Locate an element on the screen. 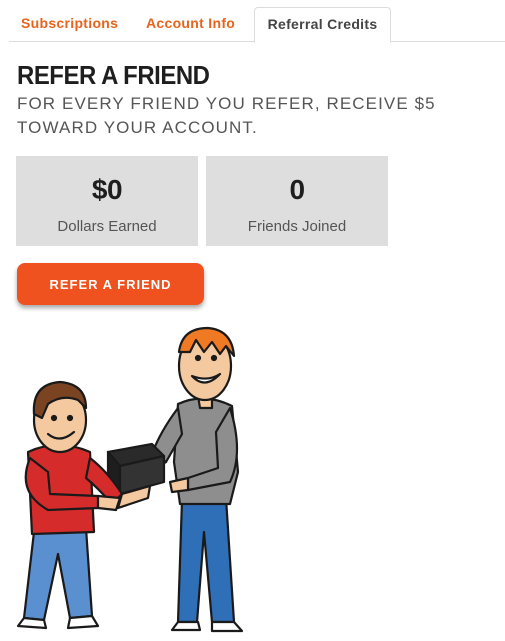  tab-referral-credits: Referral Credits is located at coordinates (322, 25).